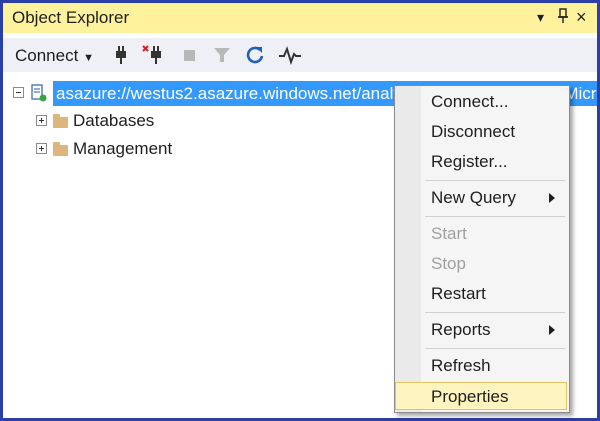 The width and height of the screenshot is (600, 421). I want to click on object-explorer-toolbar: Connect ▼, so click(300, 55).